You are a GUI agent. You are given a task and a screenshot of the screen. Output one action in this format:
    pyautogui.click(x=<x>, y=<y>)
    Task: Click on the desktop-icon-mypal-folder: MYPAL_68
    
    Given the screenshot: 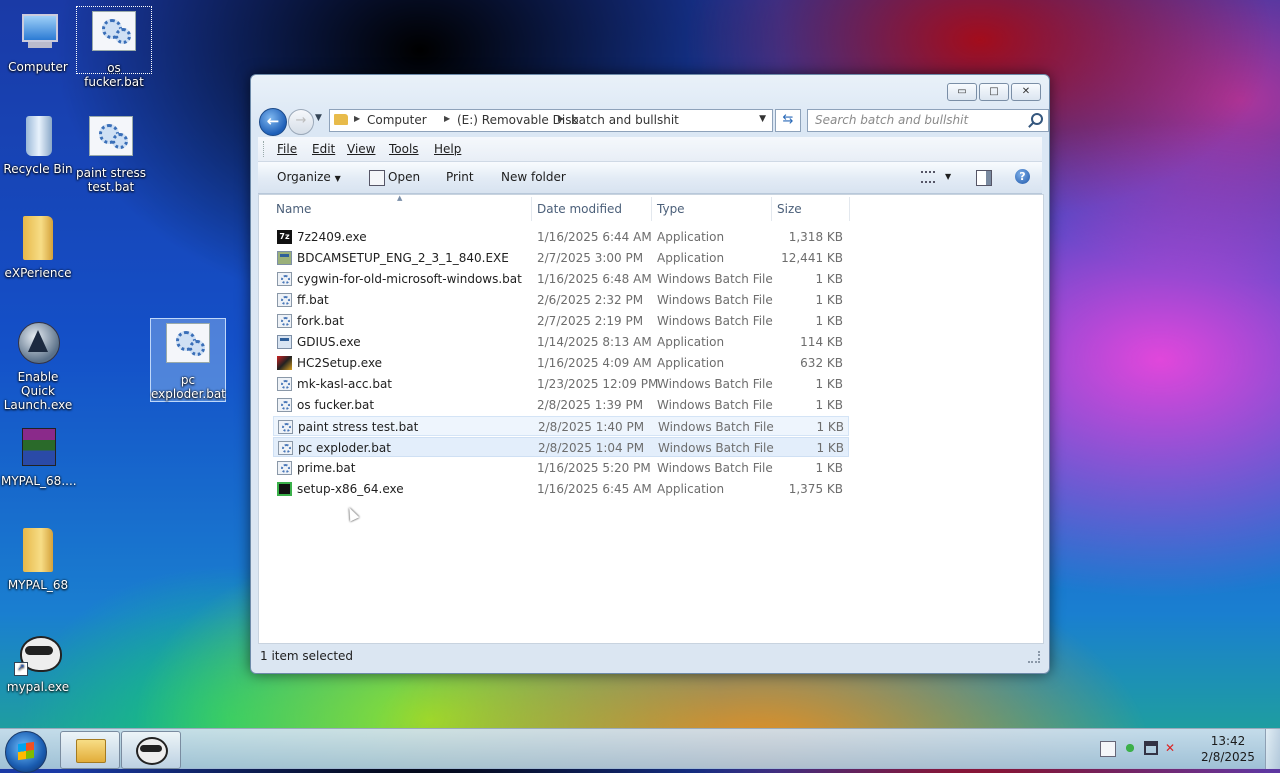 What is the action you would take?
    pyautogui.click(x=38, y=559)
    